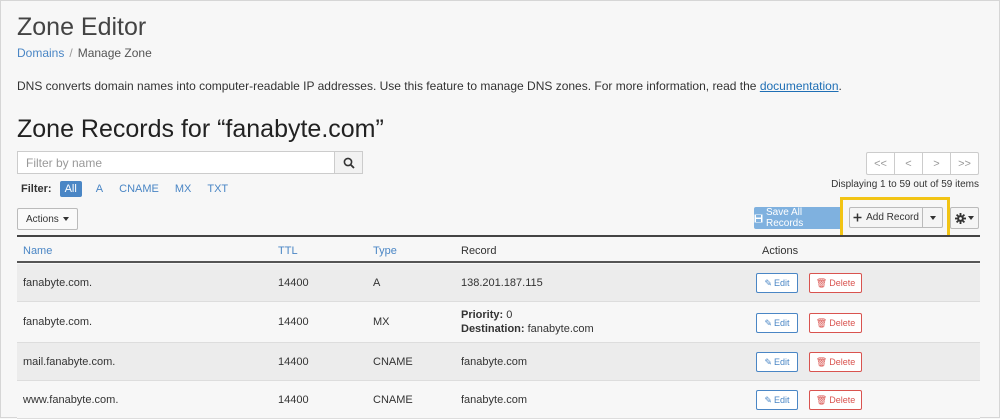 The width and height of the screenshot is (1000, 419). What do you see at coordinates (37, 251) in the screenshot?
I see `column-header-name: Name` at bounding box center [37, 251].